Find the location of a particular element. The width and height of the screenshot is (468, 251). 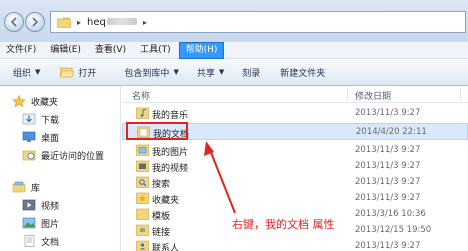

share-button: 共享 ▼ is located at coordinates (210, 72).